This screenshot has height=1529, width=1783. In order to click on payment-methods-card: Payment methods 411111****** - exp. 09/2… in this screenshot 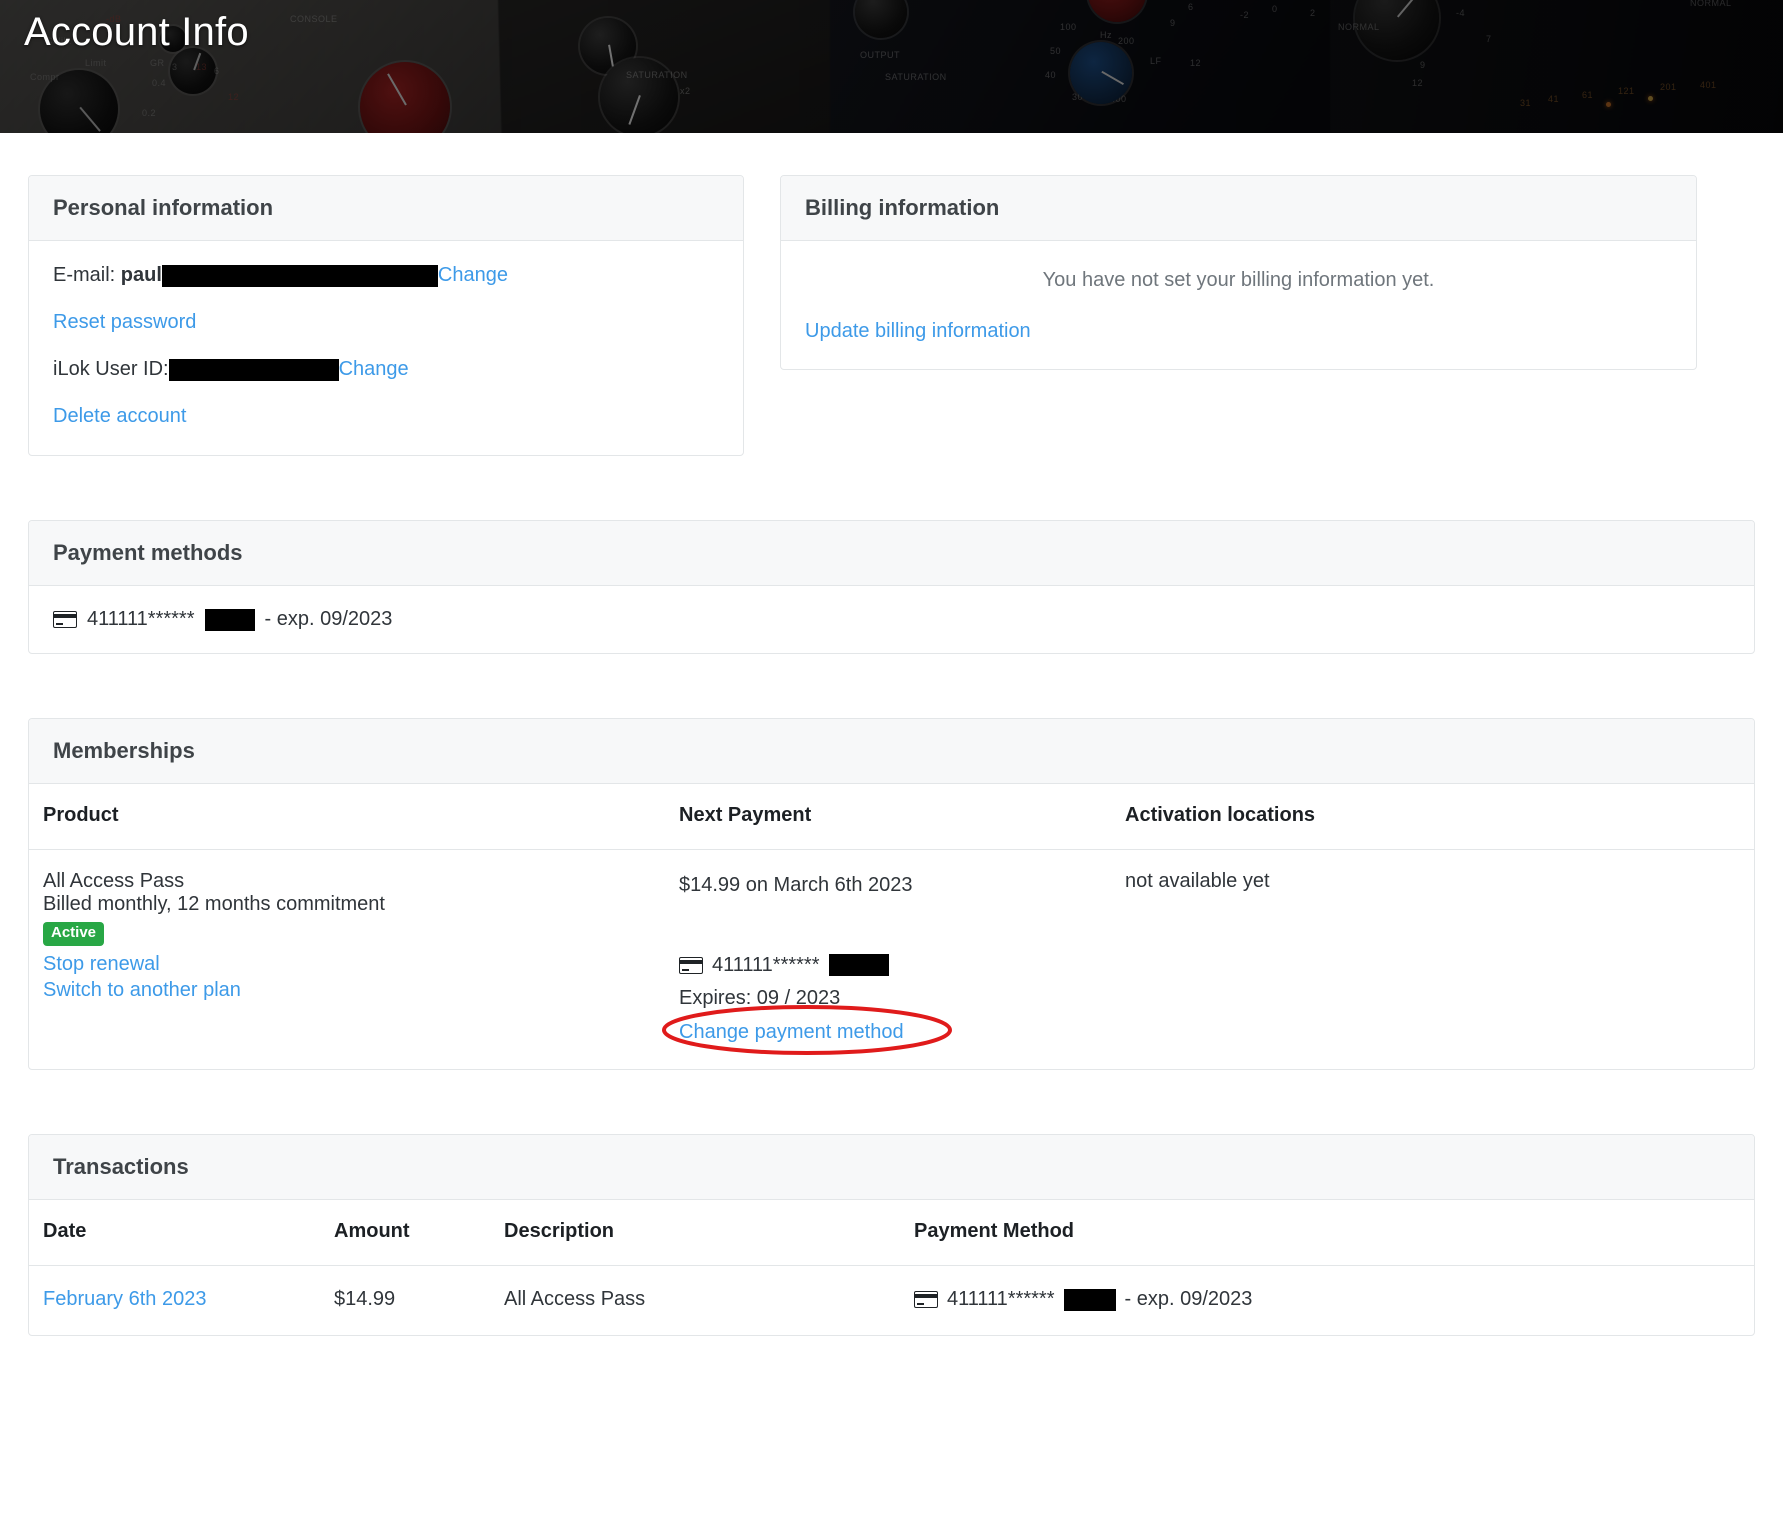, I will do `click(891, 587)`.